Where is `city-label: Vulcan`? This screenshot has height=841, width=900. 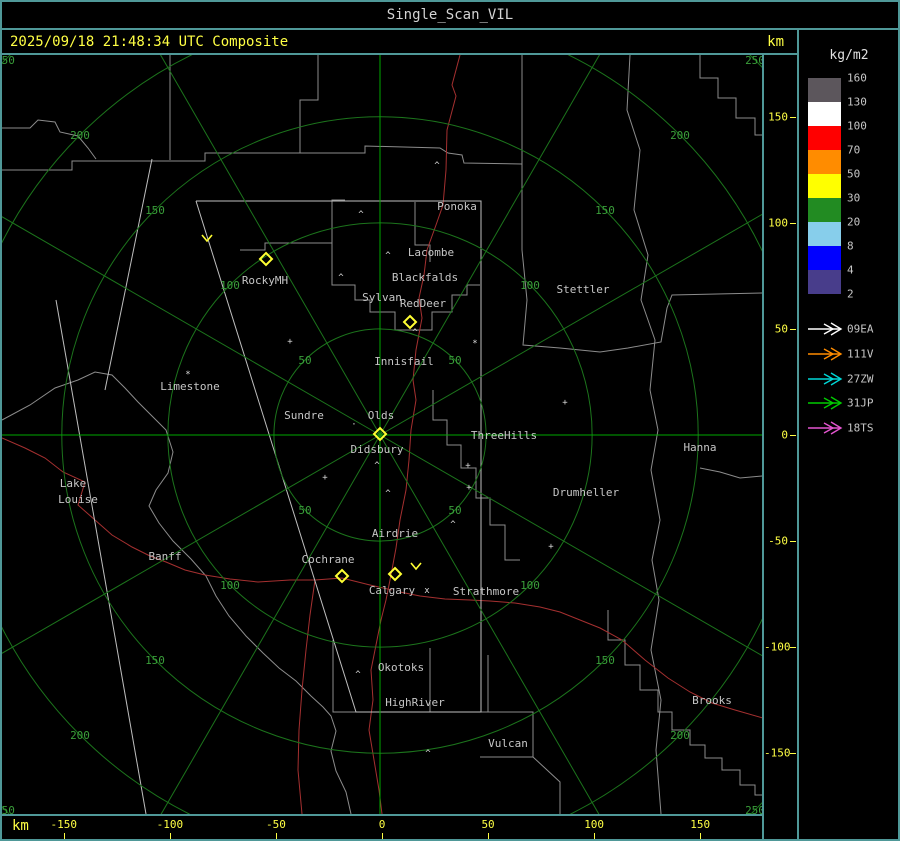
city-label: Vulcan is located at coordinates (508, 743).